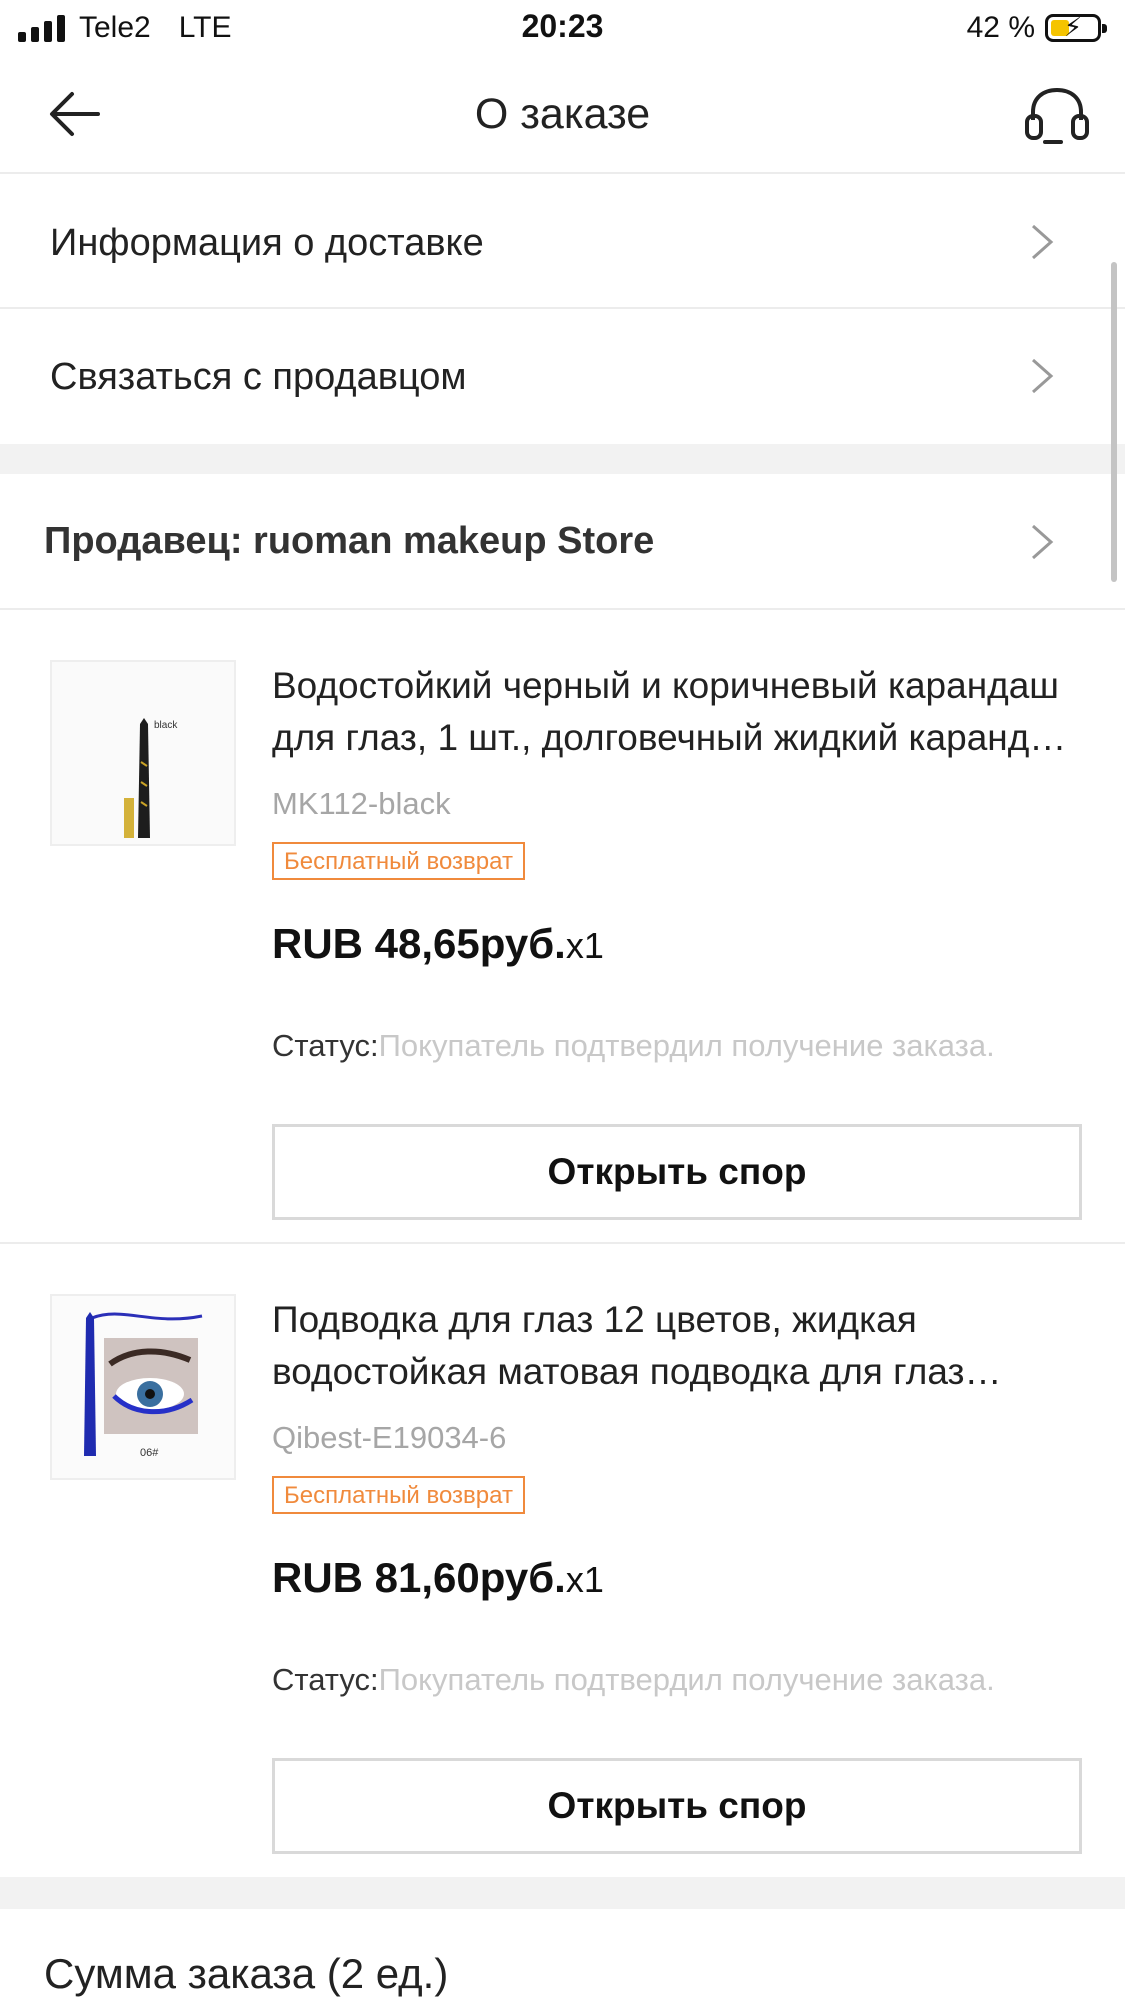 This screenshot has height=2000, width=1125. Describe the element at coordinates (1000, 27) in the screenshot. I see `battery-percent: 42 %` at that location.